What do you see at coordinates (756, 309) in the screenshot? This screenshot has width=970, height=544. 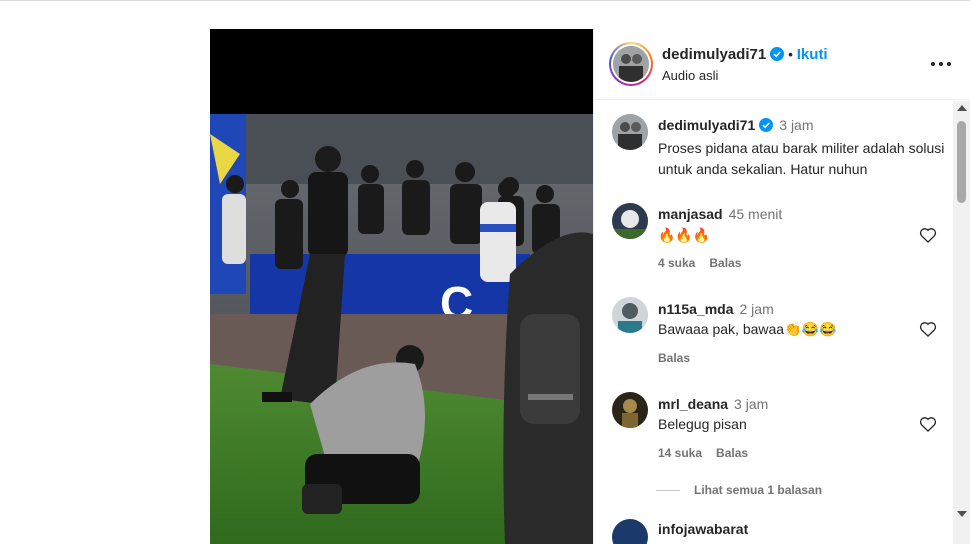 I see `comment-time: 2 jam` at bounding box center [756, 309].